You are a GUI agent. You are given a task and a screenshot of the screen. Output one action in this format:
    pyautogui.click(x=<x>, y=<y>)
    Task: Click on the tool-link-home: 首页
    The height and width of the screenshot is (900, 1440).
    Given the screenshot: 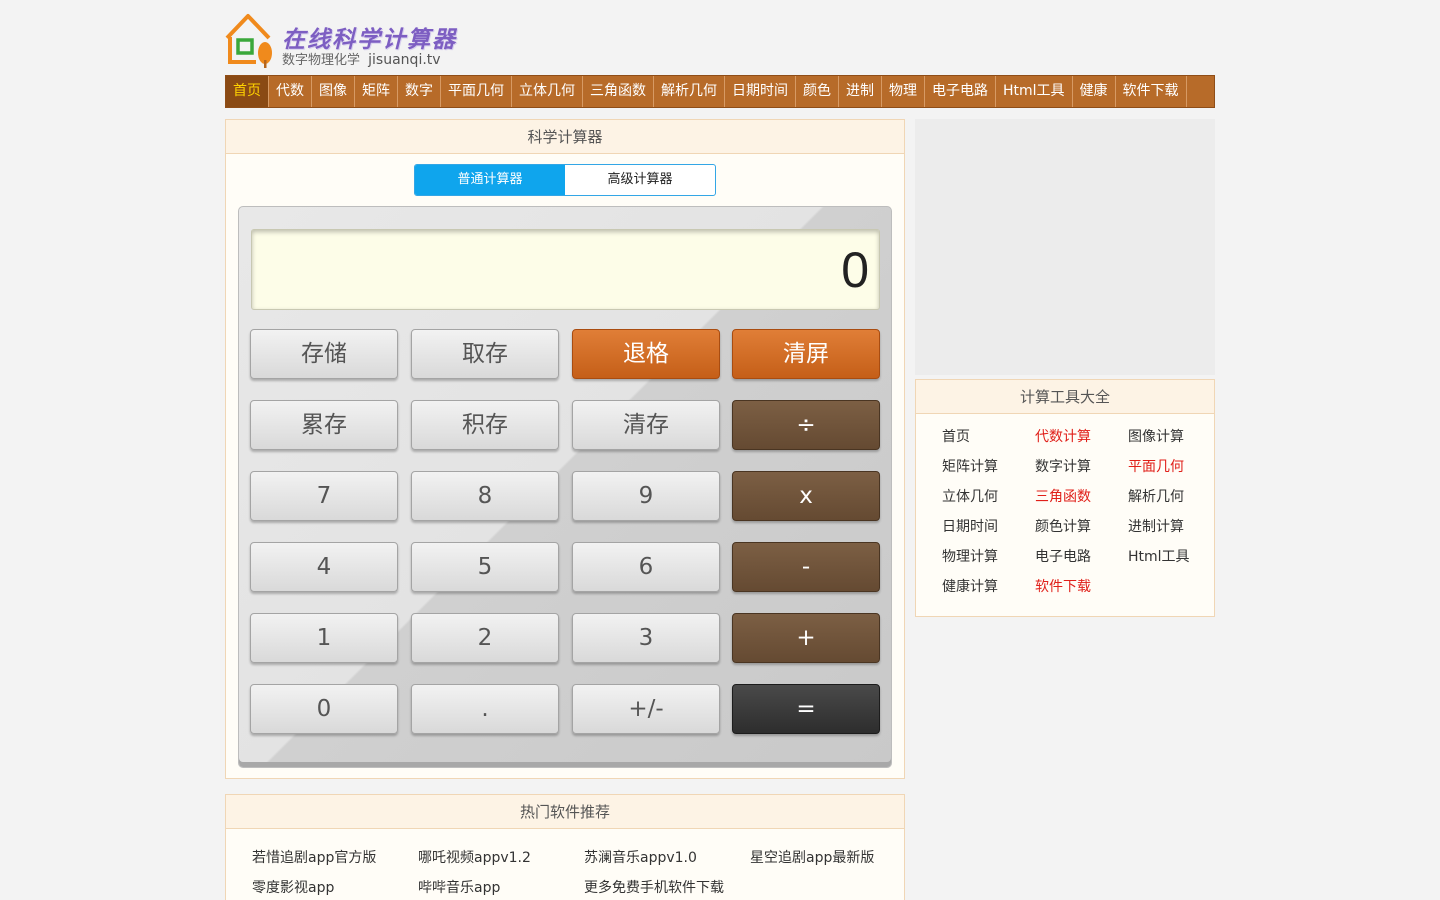 What is the action you would take?
    pyautogui.click(x=956, y=436)
    